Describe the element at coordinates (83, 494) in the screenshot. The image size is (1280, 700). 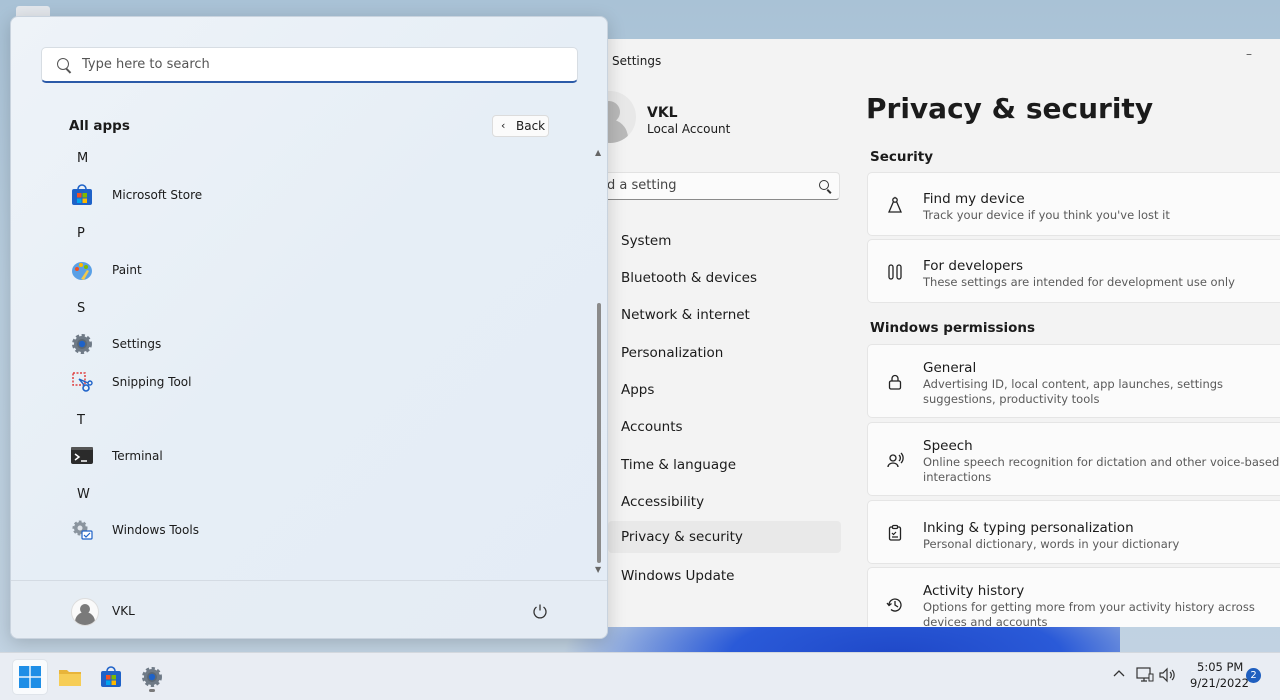
I see `letter-header-w: W` at that location.